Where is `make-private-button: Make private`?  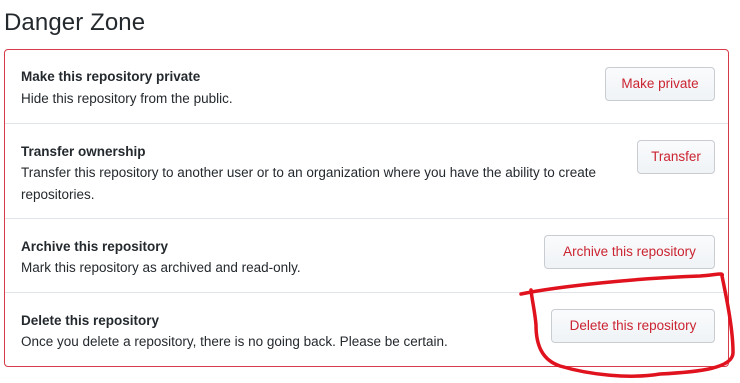 make-private-button: Make private is located at coordinates (660, 84).